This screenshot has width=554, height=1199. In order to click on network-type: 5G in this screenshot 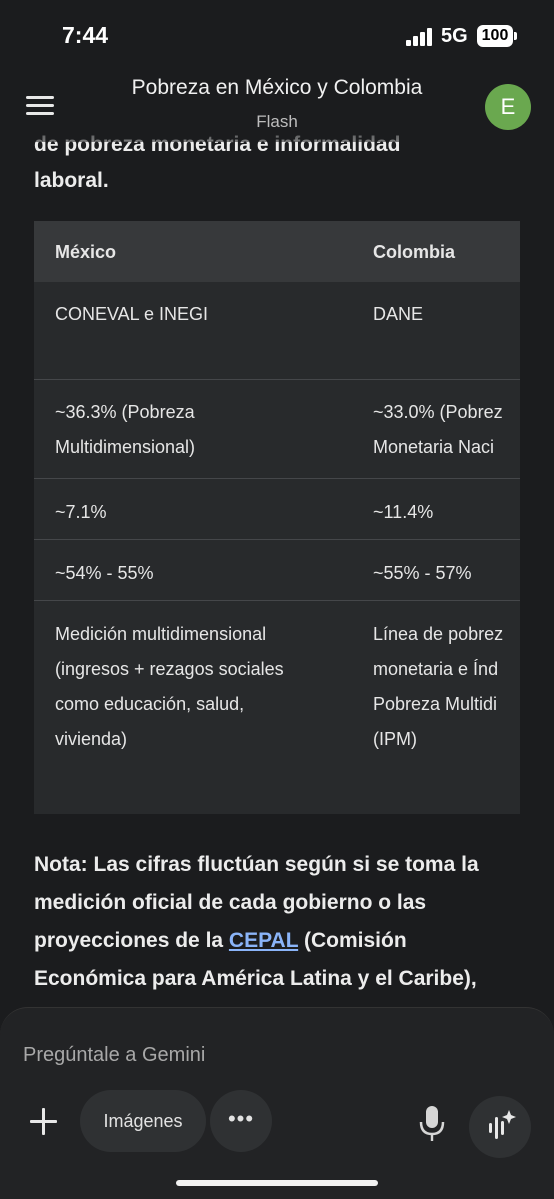, I will do `click(454, 36)`.